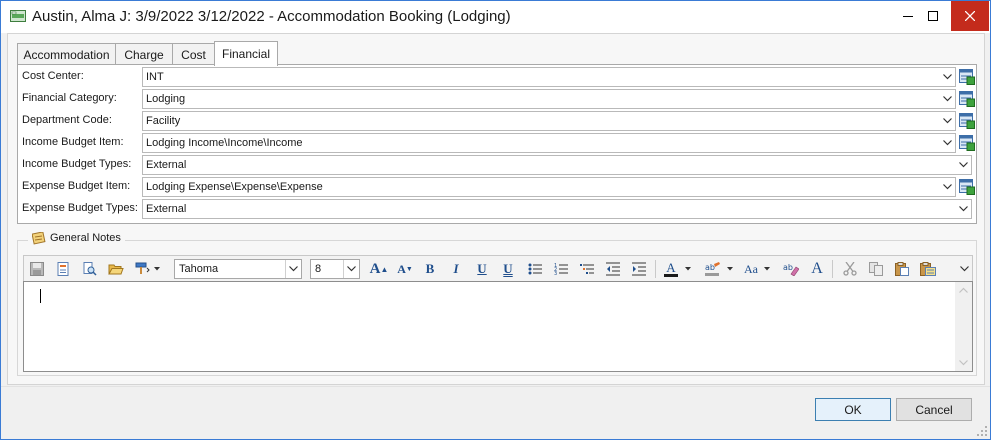 The height and width of the screenshot is (440, 991). Describe the element at coordinates (587, 269) in the screenshot. I see `multilevel-list-icon` at that location.